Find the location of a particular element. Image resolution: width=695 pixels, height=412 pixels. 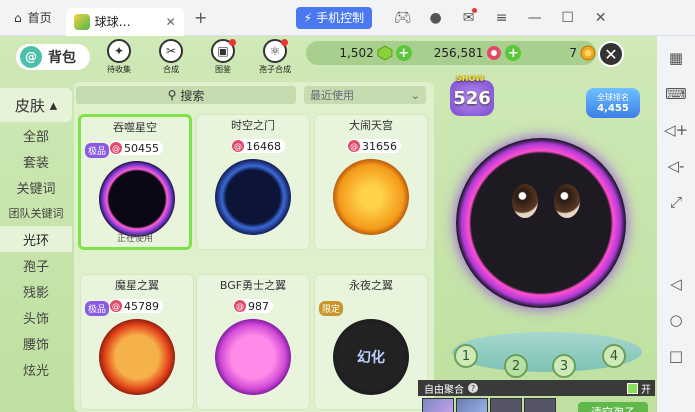

item-card-spacetime-gate: 时空之门 @16468 is located at coordinates (253, 182).